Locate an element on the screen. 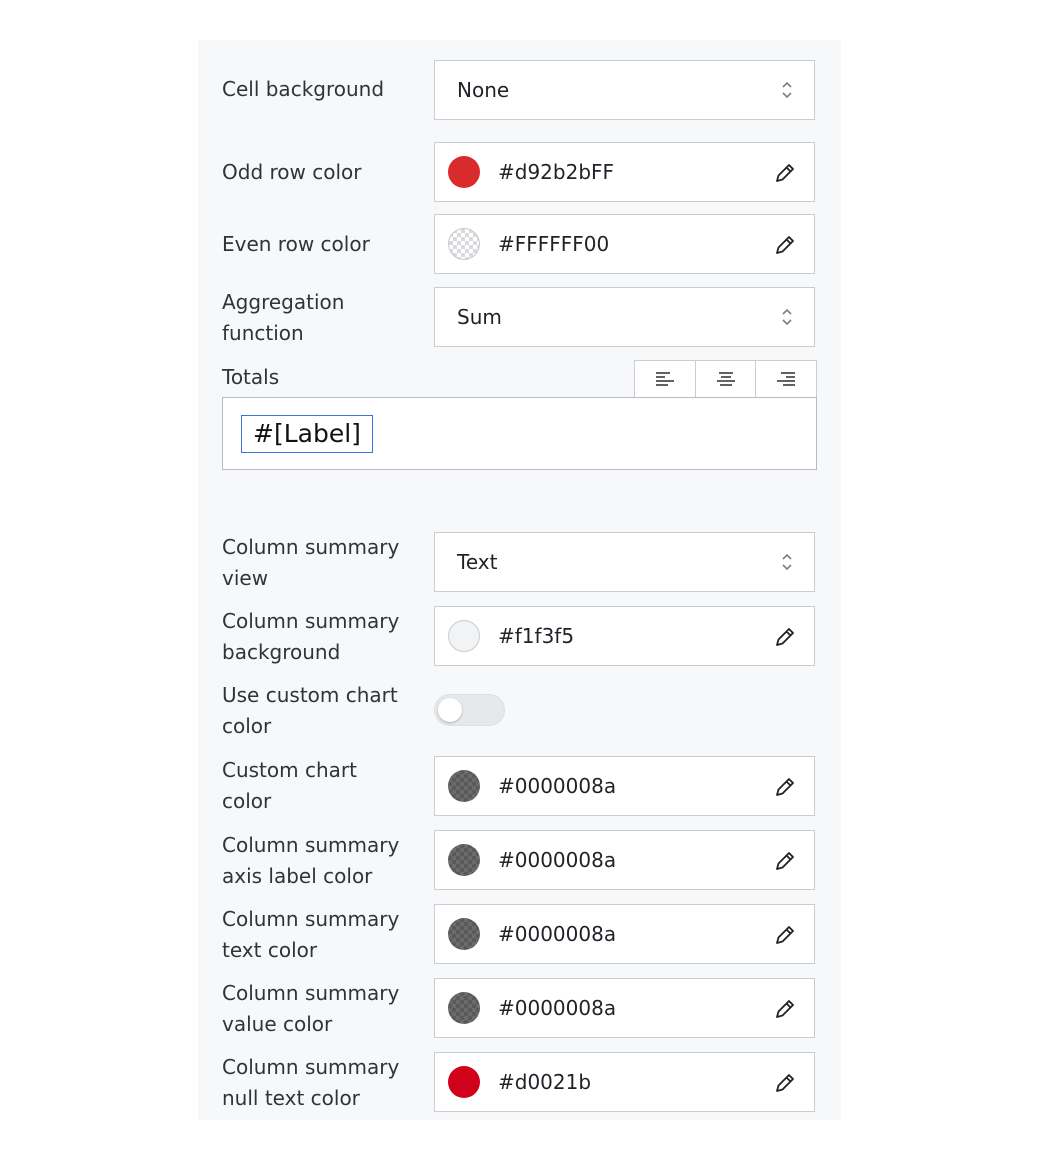  totals-text-editor: #[Label] is located at coordinates (519, 433).